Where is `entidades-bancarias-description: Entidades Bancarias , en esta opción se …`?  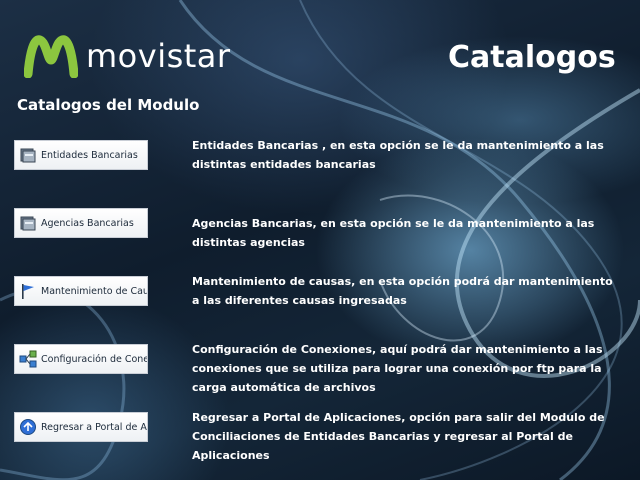 entidades-bancarias-description: Entidades Bancarias , en esta opción se … is located at coordinates (398, 155).